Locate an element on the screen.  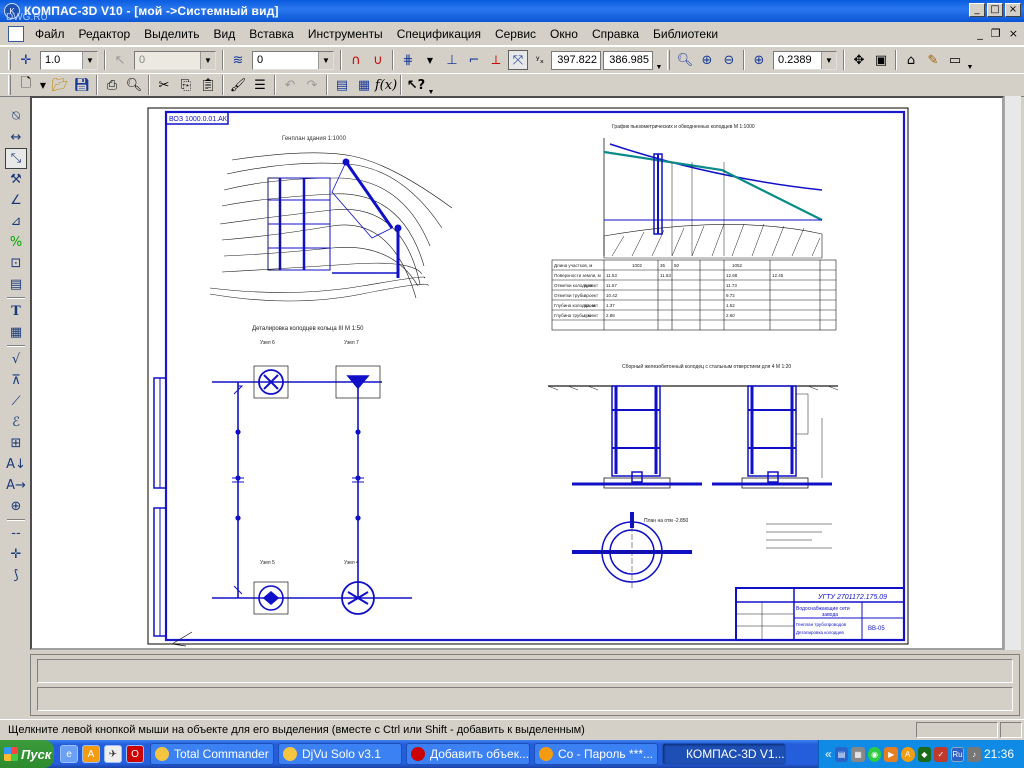
tray-app-icon: ▤ is located at coordinates (841, 754).